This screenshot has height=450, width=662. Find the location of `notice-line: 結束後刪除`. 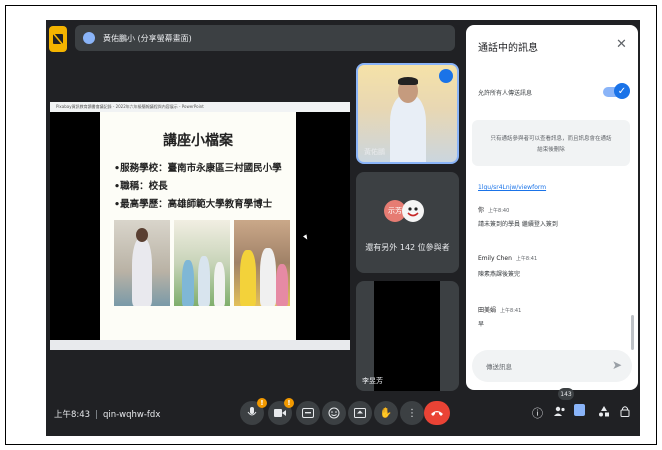

notice-line: 結束後刪除 is located at coordinates (551, 150).